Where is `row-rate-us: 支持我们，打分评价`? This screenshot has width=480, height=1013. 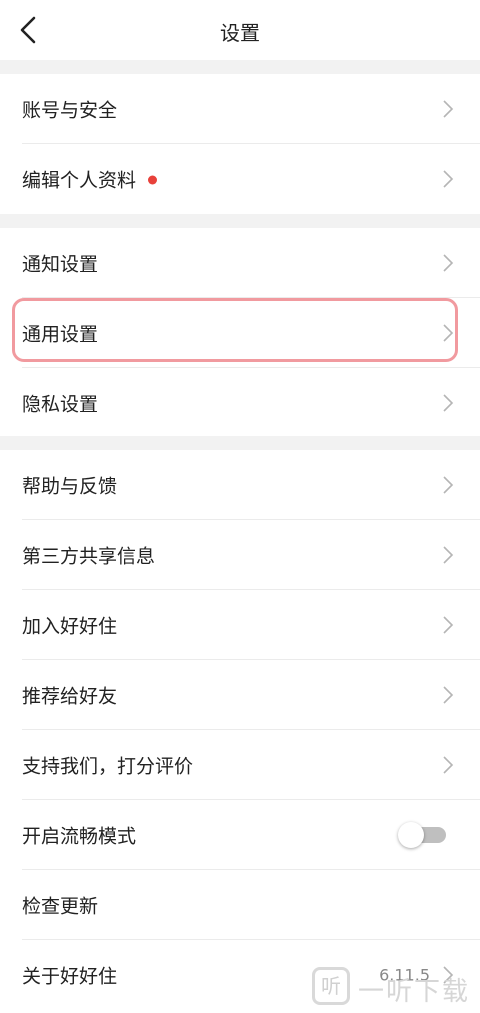 row-rate-us: 支持我们，打分评价 is located at coordinates (240, 765).